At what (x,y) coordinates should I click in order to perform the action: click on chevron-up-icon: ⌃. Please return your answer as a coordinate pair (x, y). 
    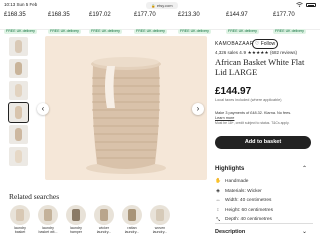
    Looking at the image, I should click on (304, 168).